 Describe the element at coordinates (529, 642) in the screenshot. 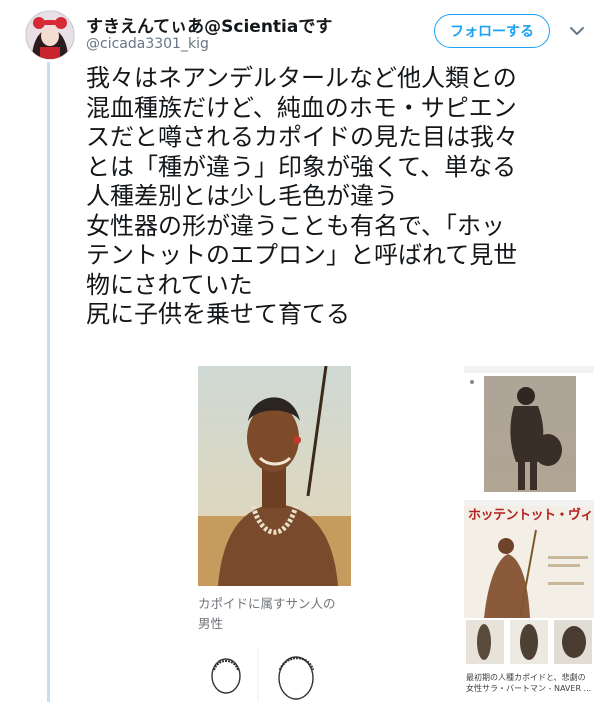

I see `photo-strip` at that location.